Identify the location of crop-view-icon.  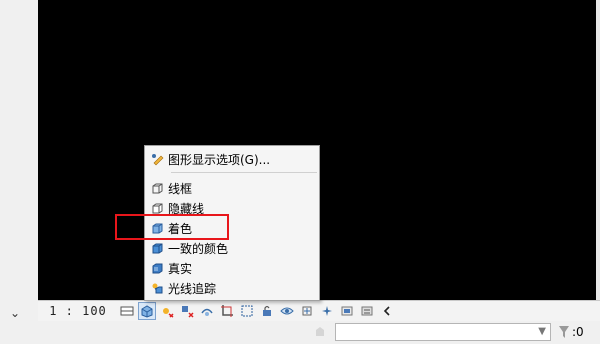
(227, 311).